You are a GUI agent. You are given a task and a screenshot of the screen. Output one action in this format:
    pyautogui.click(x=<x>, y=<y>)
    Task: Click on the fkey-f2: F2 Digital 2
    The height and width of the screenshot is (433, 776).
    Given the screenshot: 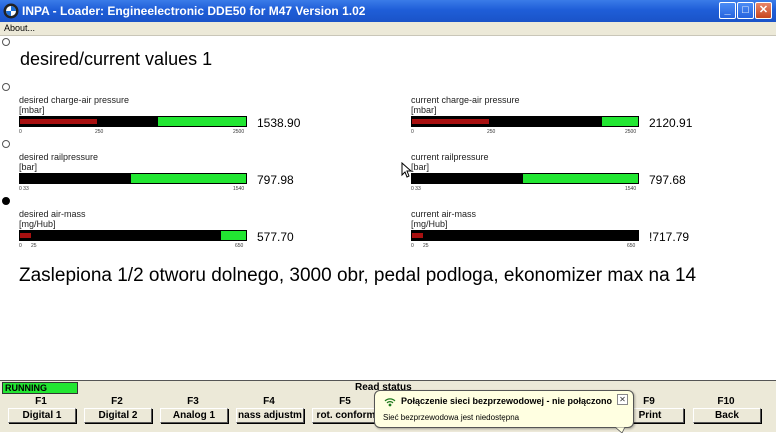 What is the action you would take?
    pyautogui.click(x=117, y=410)
    